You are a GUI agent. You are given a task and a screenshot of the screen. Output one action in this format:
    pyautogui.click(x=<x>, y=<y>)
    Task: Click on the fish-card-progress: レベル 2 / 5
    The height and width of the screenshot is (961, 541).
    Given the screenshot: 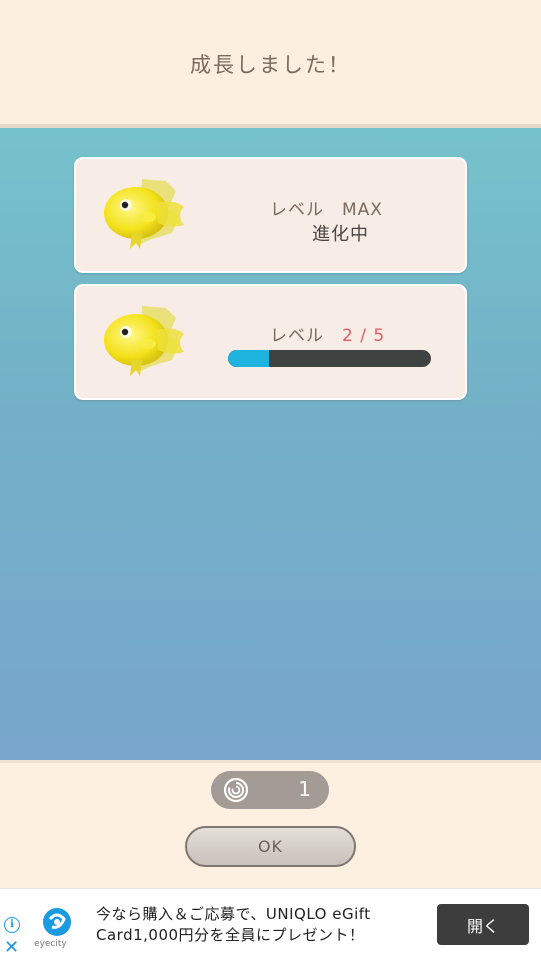 What is the action you would take?
    pyautogui.click(x=270, y=342)
    